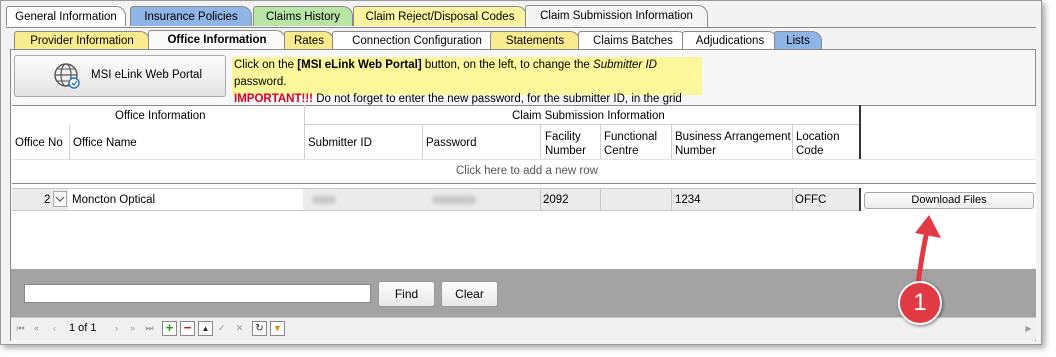 The image size is (1056, 357). I want to click on office-name-value: Moncton Optical, so click(113, 200).